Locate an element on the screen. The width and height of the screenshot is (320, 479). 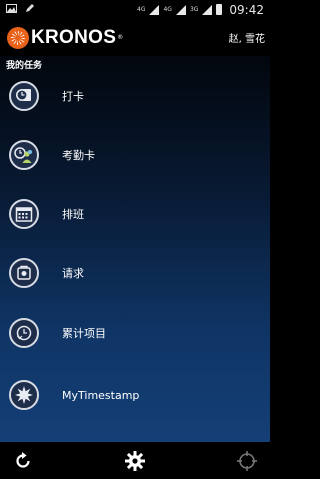
menu-item-schedule: 排班 is located at coordinates (135, 214).